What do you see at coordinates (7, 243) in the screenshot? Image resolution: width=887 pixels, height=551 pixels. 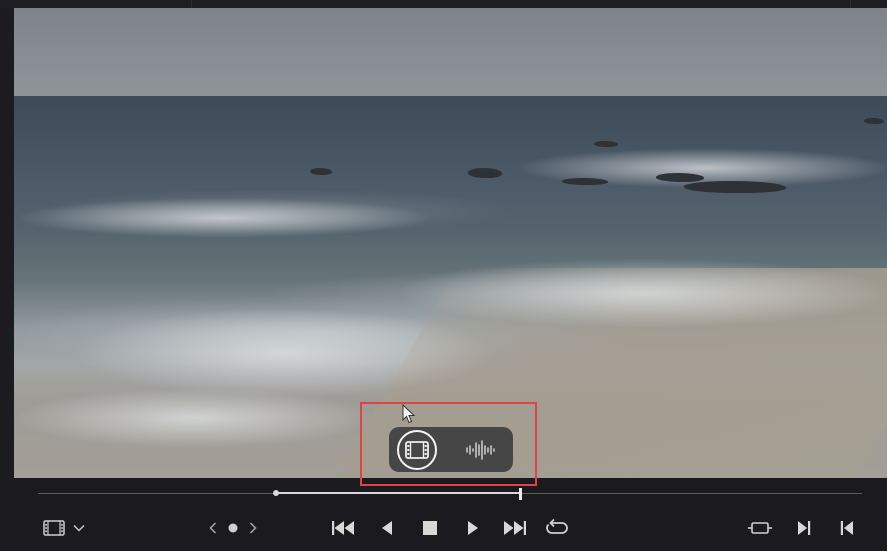 I see `left-gutter` at bounding box center [7, 243].